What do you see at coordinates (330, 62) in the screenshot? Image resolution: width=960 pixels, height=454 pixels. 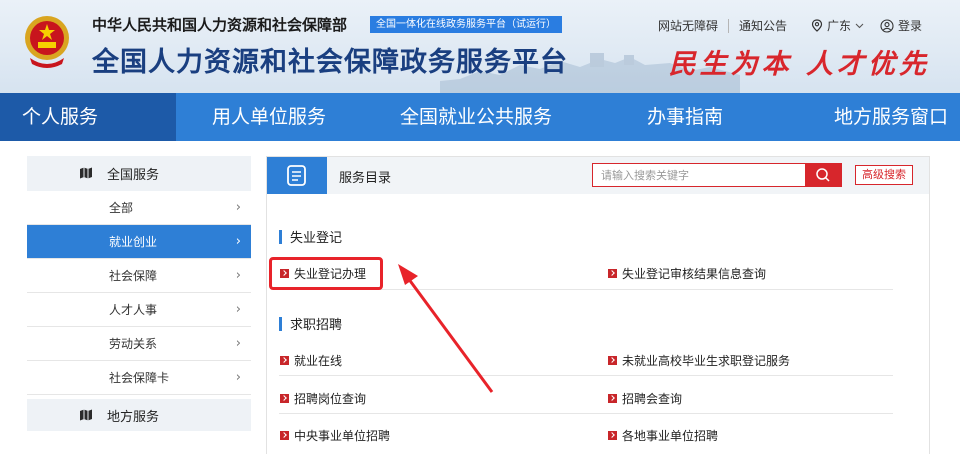 I see `platform-title: 全国人力资源和社会保障政务服务平台` at bounding box center [330, 62].